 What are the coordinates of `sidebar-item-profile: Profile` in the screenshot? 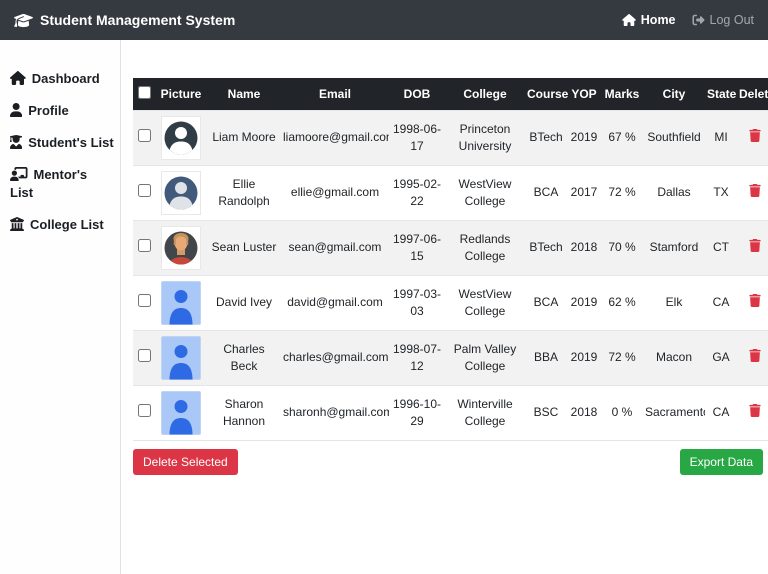 It's located at (63, 111).